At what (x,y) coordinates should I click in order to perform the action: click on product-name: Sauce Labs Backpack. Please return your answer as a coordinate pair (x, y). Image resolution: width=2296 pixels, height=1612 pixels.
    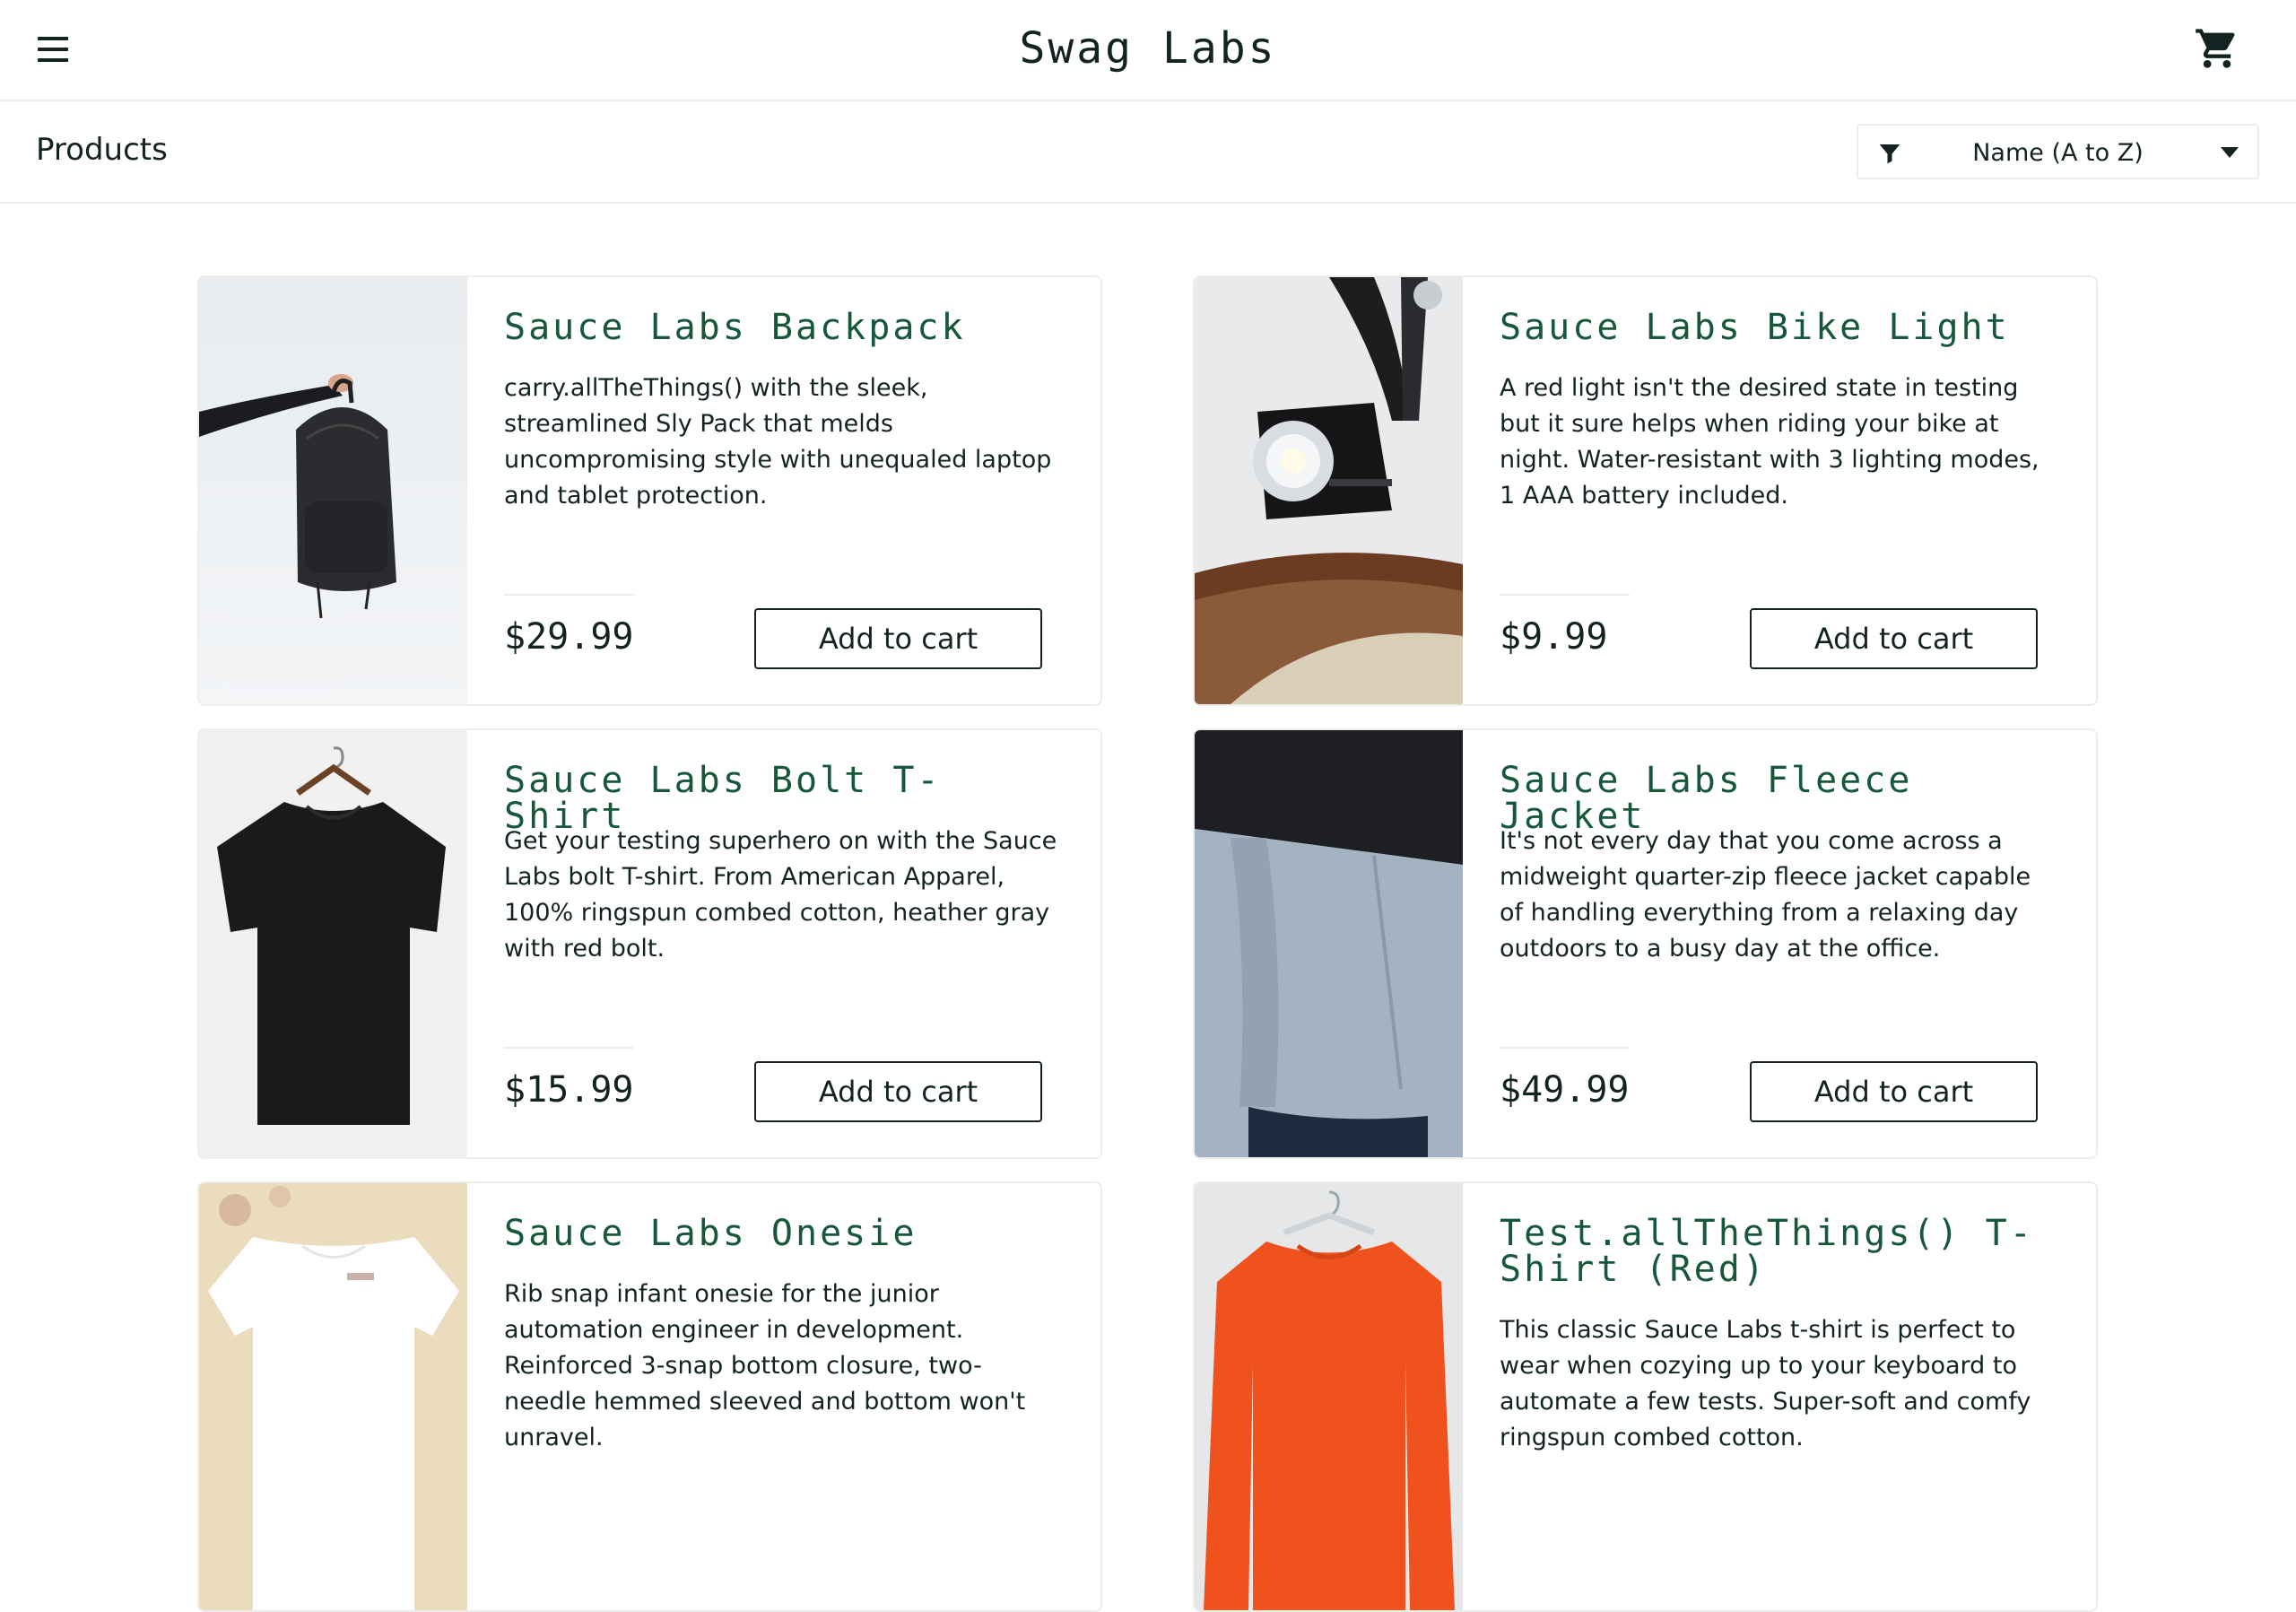
    Looking at the image, I should click on (782, 327).